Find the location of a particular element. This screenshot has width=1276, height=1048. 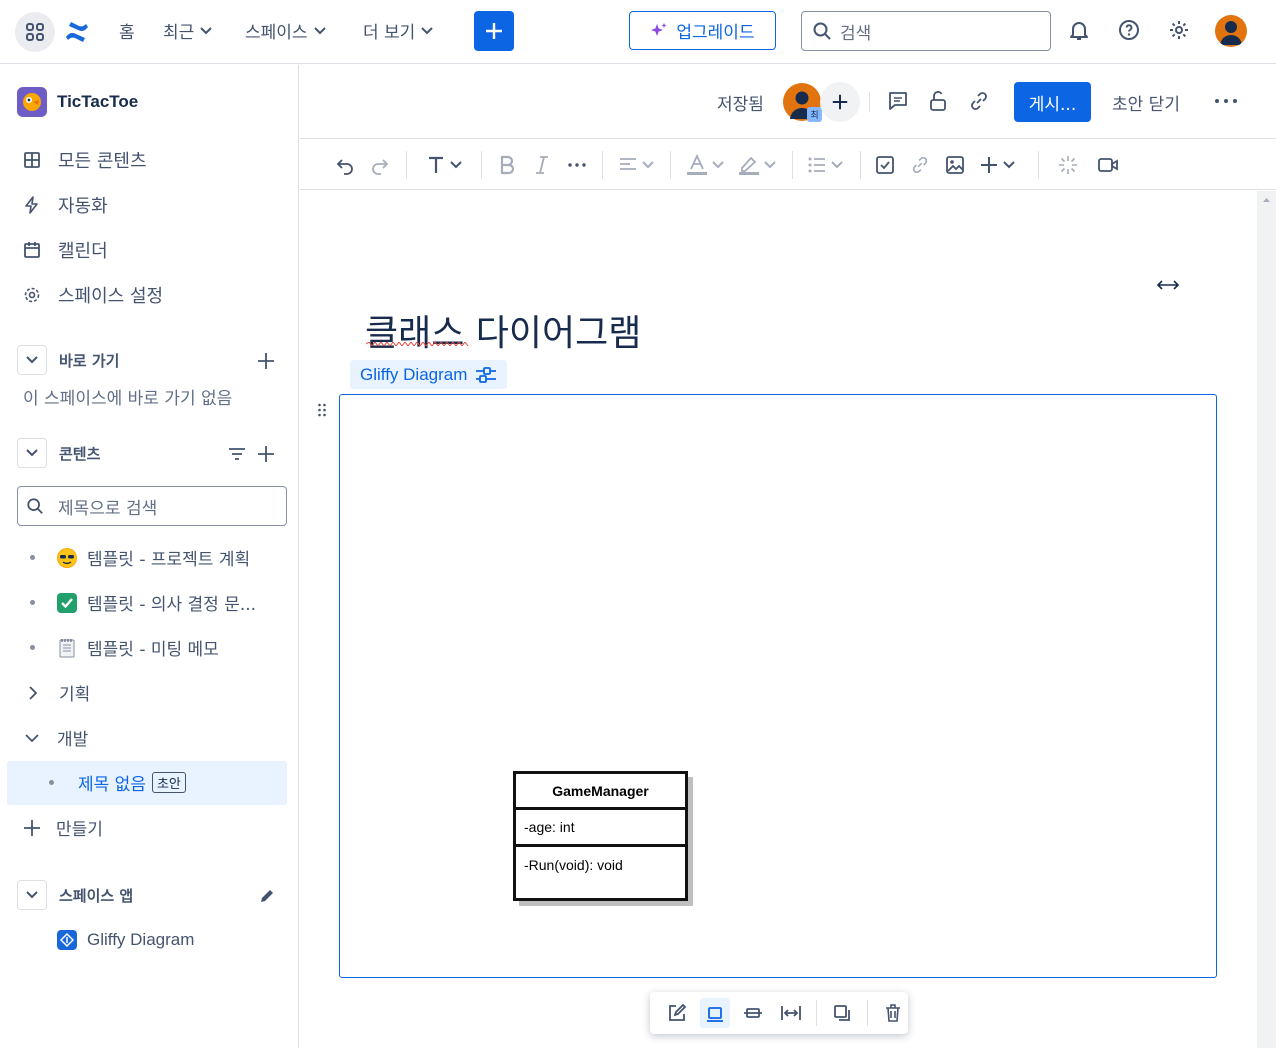

highlight-dropdown is located at coordinates (757, 165).